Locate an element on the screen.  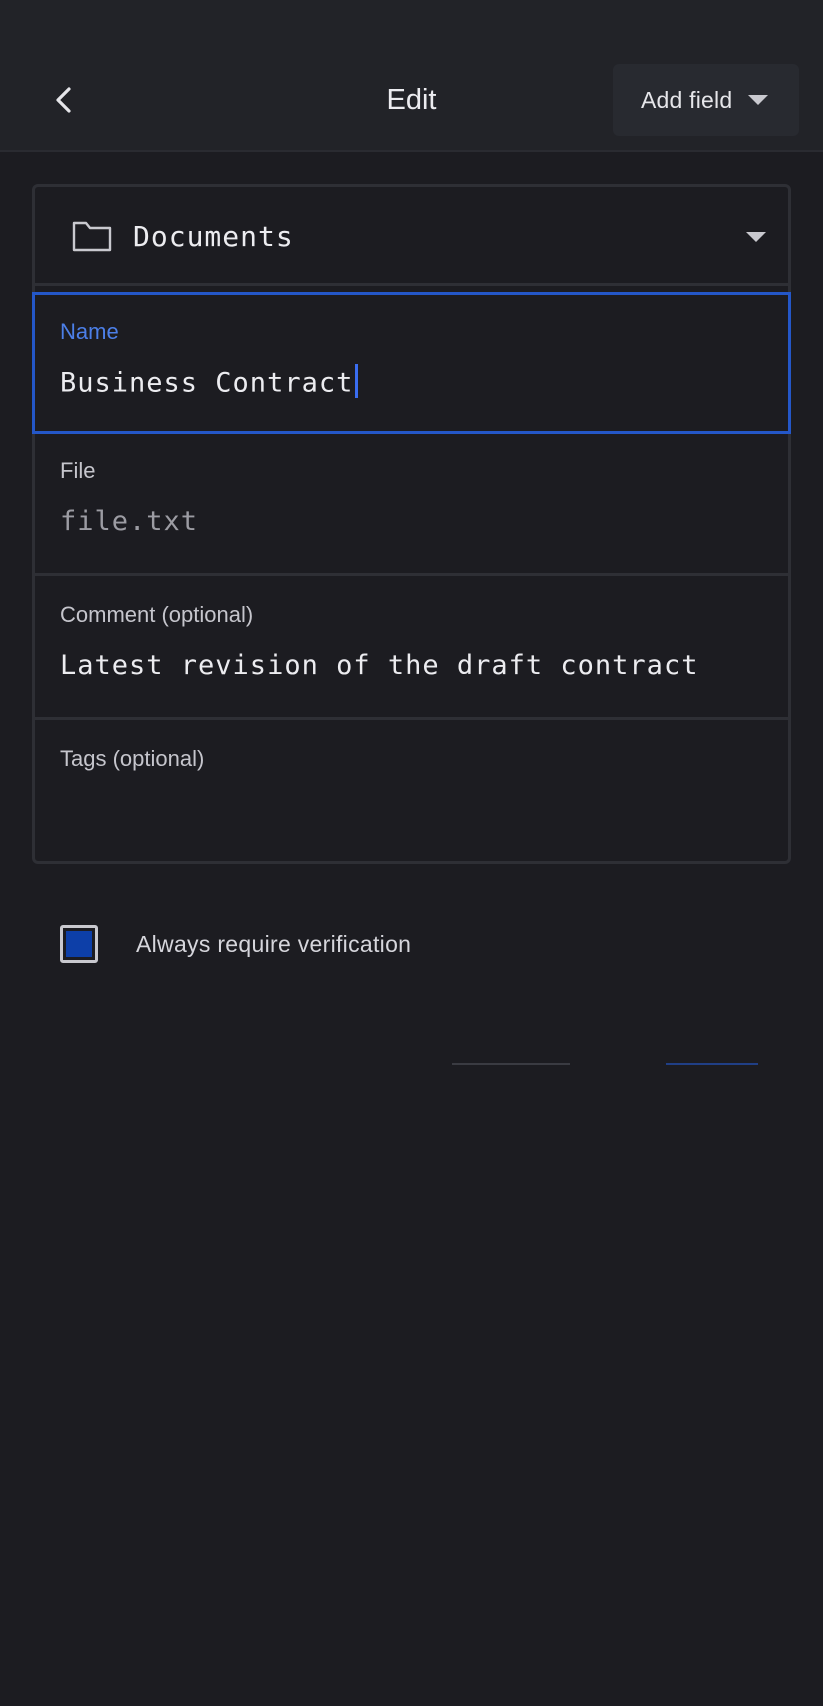
checkbox-checked-mark is located at coordinates (79, 944).